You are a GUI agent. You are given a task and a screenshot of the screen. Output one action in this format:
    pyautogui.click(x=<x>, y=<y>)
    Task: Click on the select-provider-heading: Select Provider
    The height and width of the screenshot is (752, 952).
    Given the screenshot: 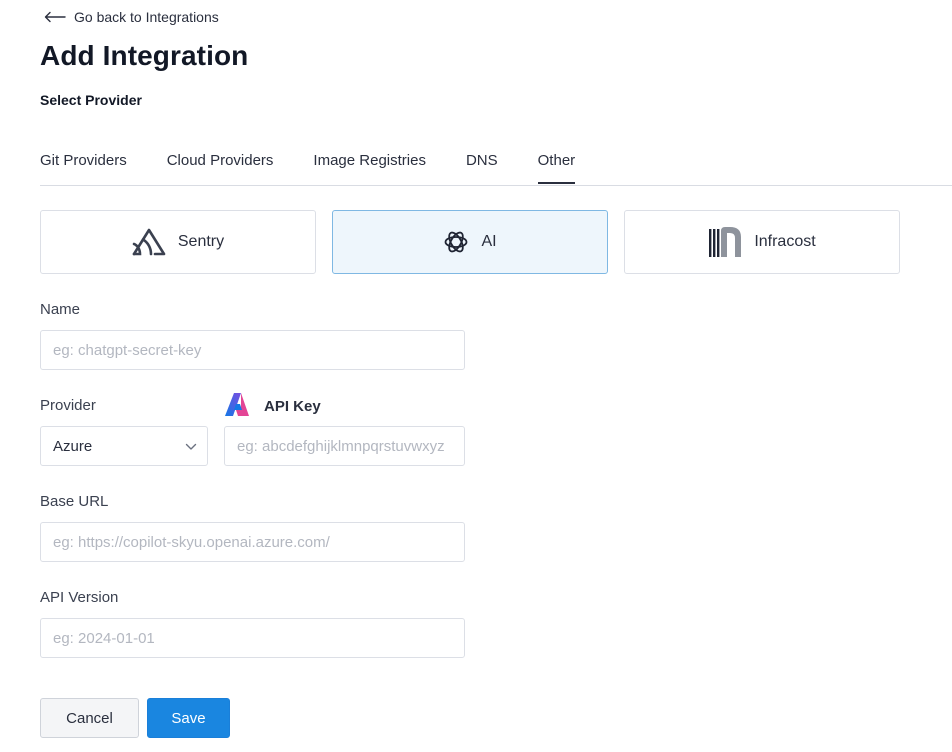 What is the action you would take?
    pyautogui.click(x=91, y=100)
    